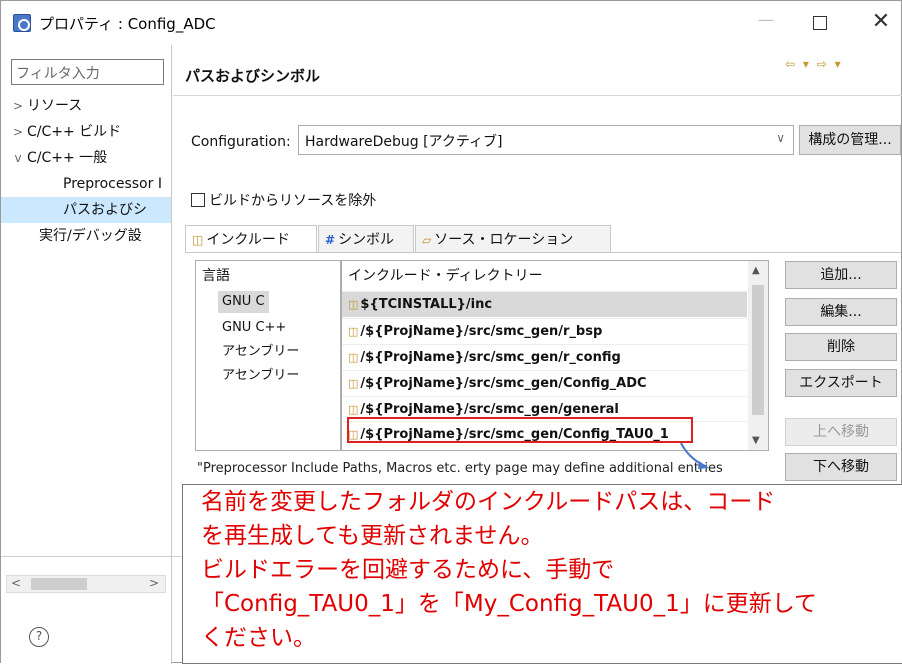 The image size is (902, 664). What do you see at coordinates (445, 276) in the screenshot?
I see `dirs-header: インクルード・ディレクトリー` at bounding box center [445, 276].